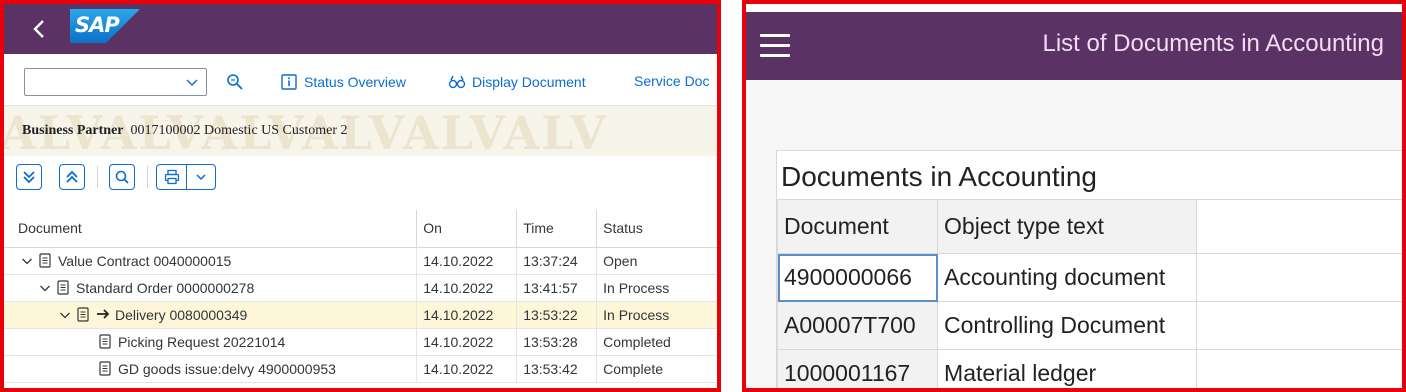 The height and width of the screenshot is (392, 1406). What do you see at coordinates (656, 369) in the screenshot?
I see `status-cell: Complete` at bounding box center [656, 369].